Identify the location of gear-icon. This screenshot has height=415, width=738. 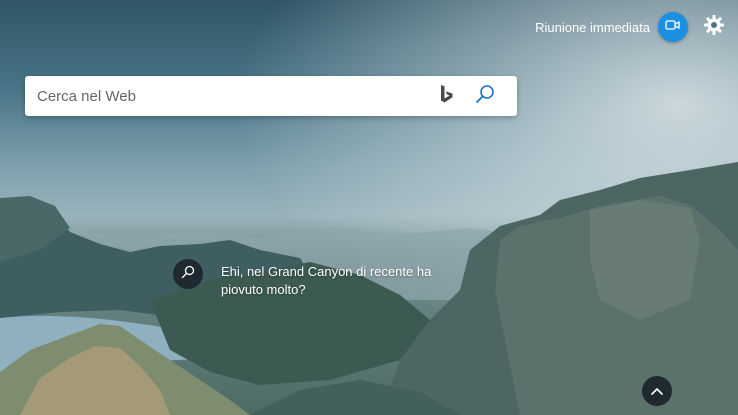
(714, 27).